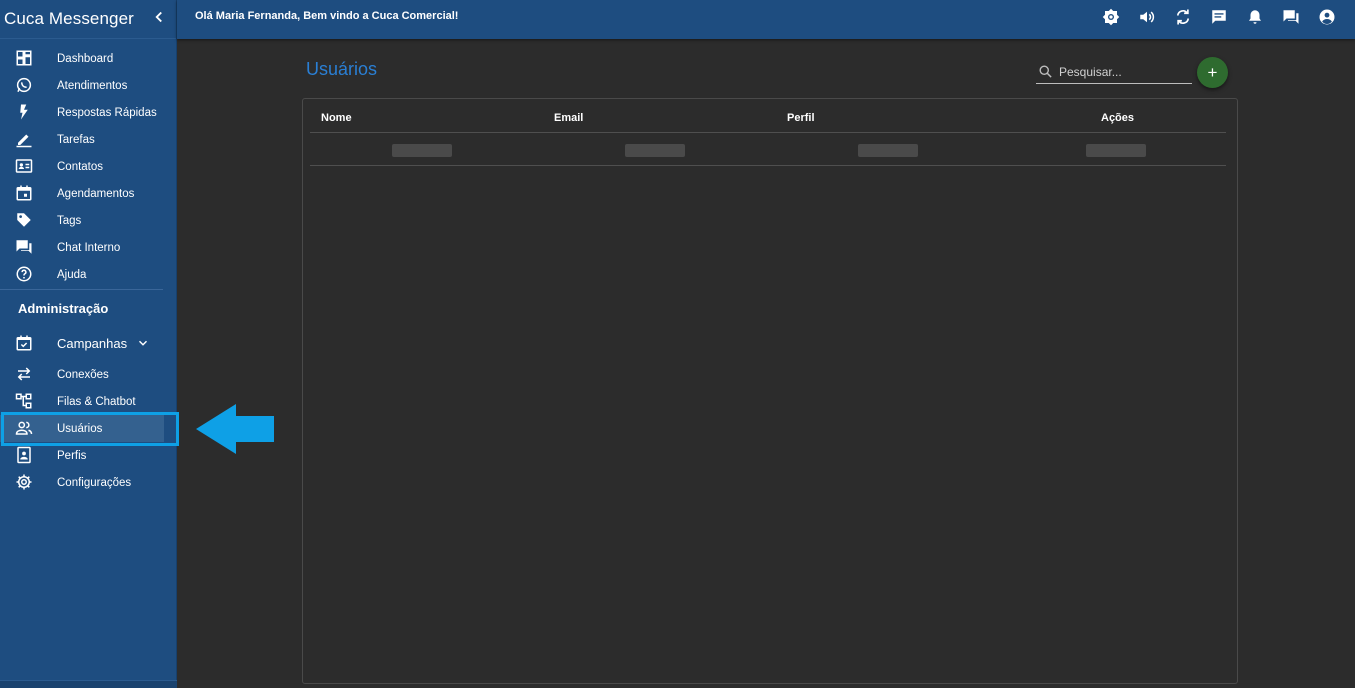 The width and height of the screenshot is (1355, 688). What do you see at coordinates (1327, 17) in the screenshot?
I see `account-circle-icon` at bounding box center [1327, 17].